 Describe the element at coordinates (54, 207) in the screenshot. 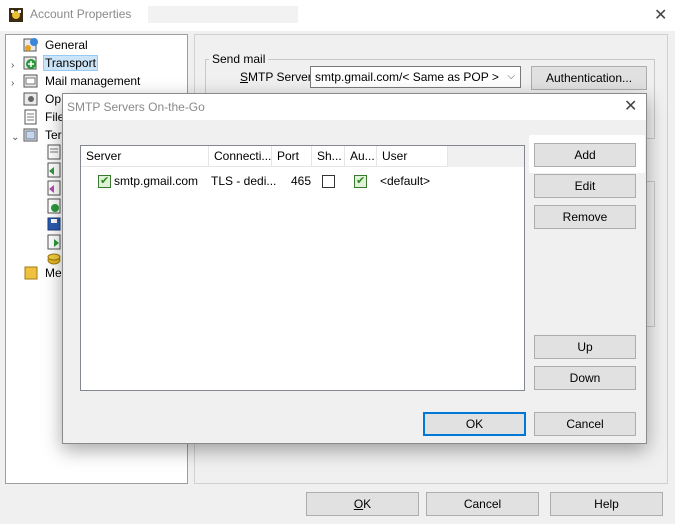

I see `template-confirm-icon` at that location.